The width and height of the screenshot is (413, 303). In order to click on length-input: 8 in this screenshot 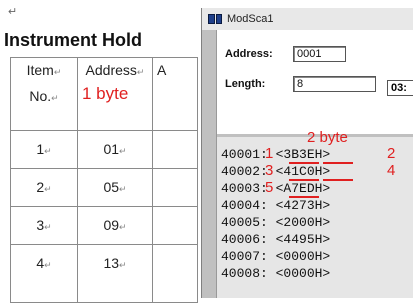, I will do `click(334, 84)`.